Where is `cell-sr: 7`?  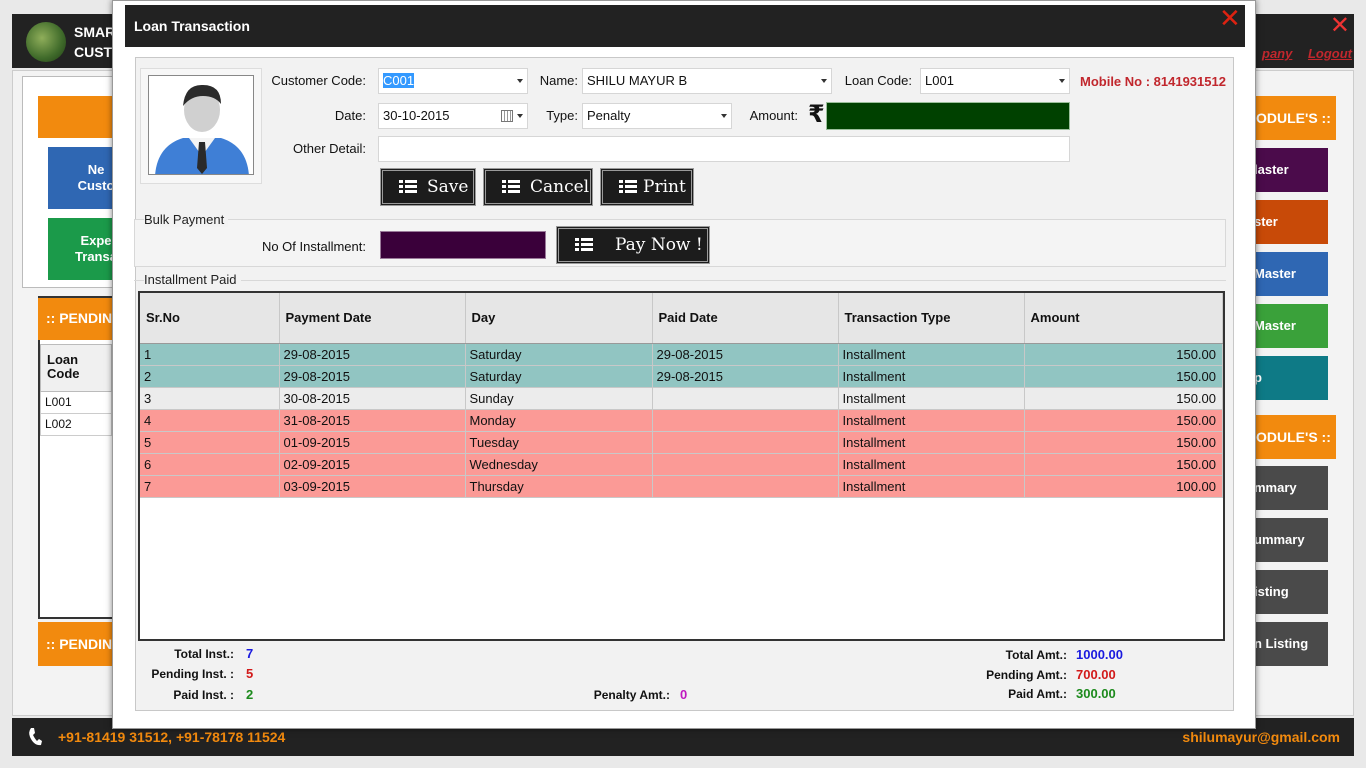 cell-sr: 7 is located at coordinates (210, 486).